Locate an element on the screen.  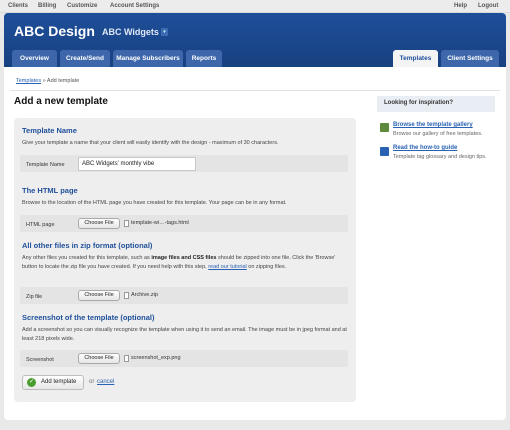
nav-customize: Customize is located at coordinates (82, 6).